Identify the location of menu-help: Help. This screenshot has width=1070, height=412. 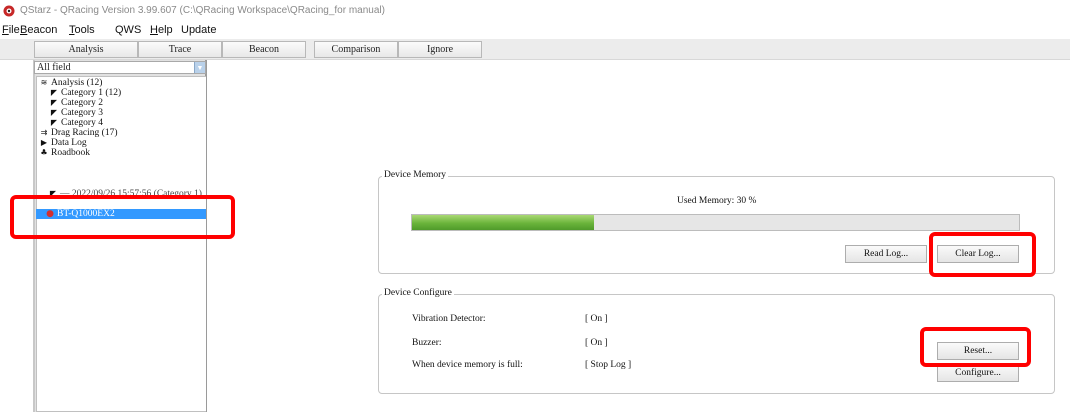
(161, 30).